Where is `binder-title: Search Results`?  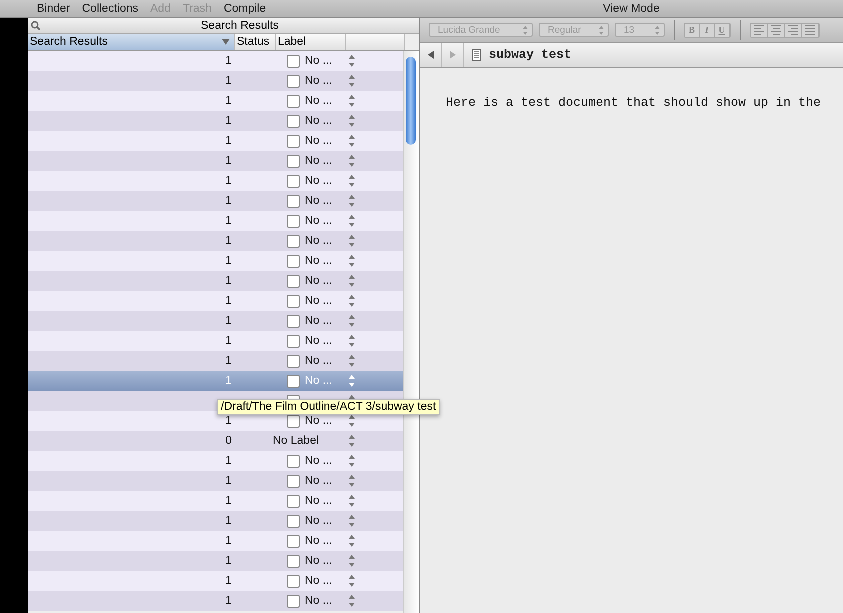
binder-title: Search Results is located at coordinates (240, 26).